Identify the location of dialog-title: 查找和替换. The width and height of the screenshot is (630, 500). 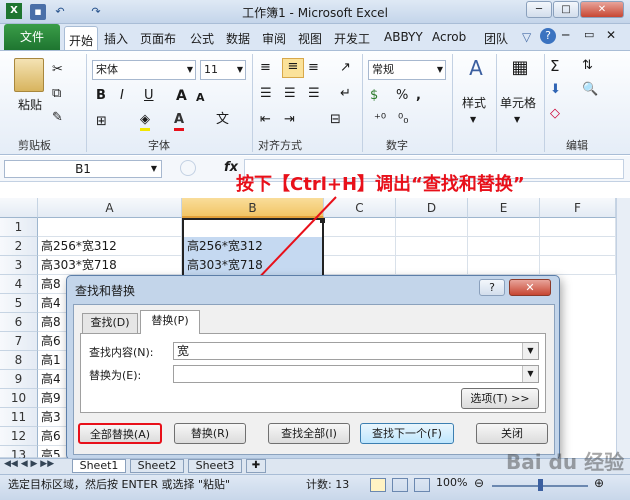
(105, 291).